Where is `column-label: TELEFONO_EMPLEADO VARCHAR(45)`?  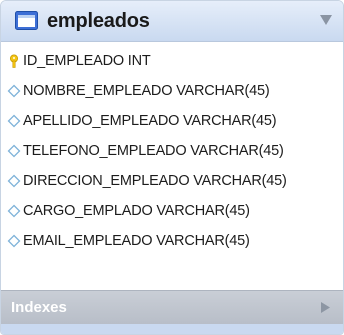 column-label: TELEFONO_EMPLEADO VARCHAR(45) is located at coordinates (153, 151).